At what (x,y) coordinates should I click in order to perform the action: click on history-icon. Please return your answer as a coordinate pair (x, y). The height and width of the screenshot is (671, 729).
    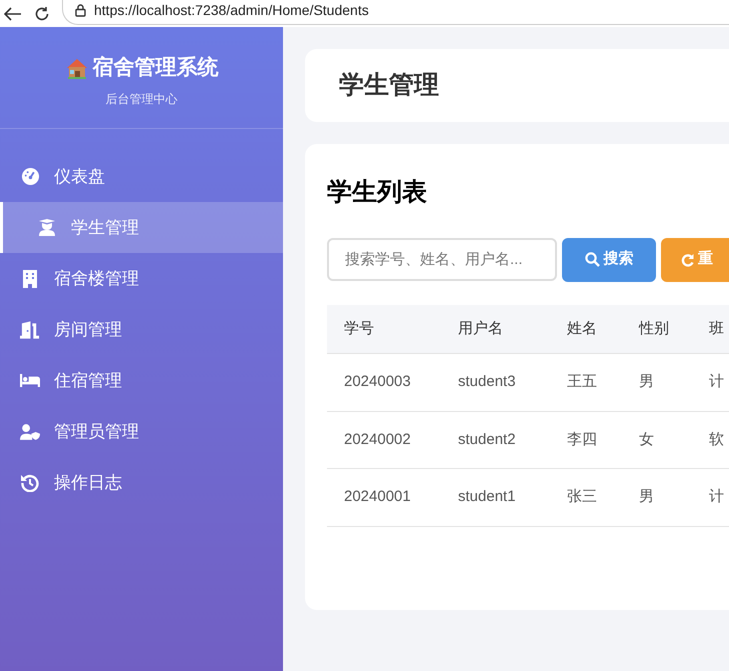
    Looking at the image, I should click on (30, 483).